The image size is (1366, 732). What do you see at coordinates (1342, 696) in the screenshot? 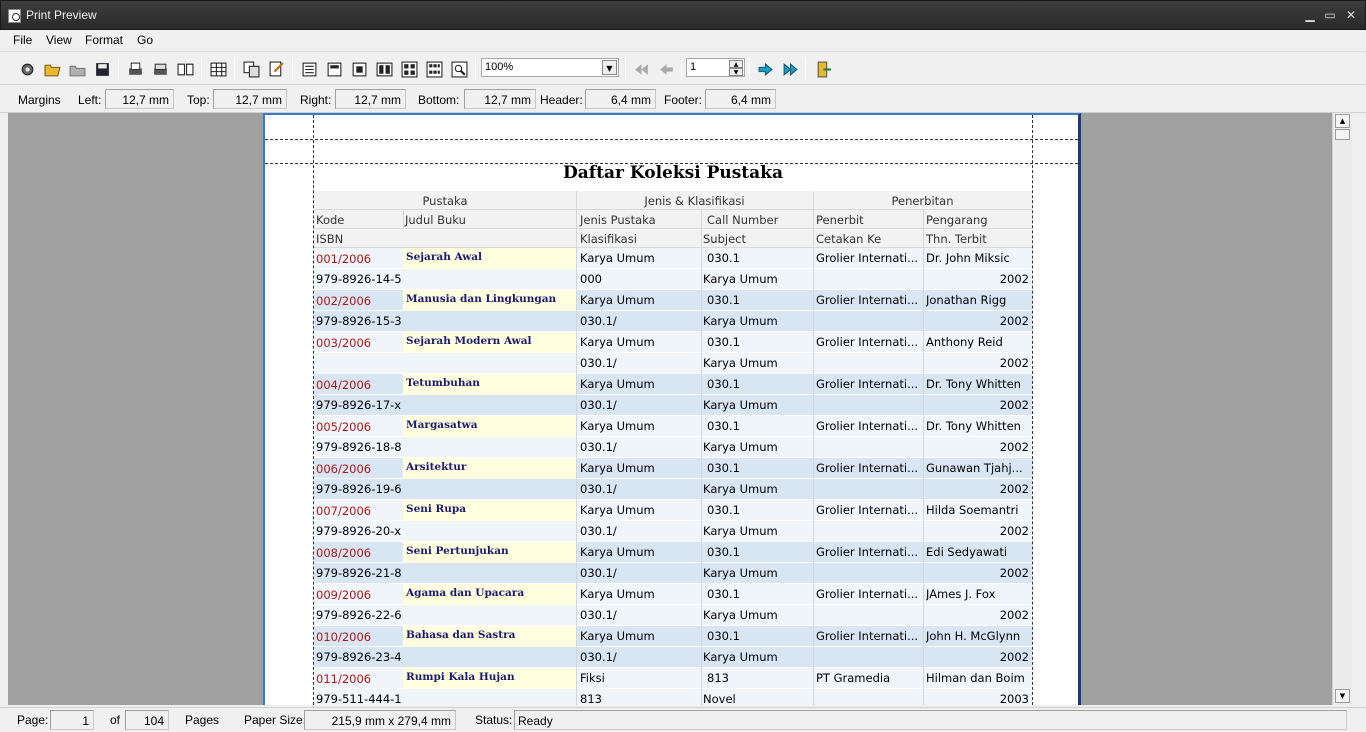
I see `scroll-down-icon: ▼` at bounding box center [1342, 696].